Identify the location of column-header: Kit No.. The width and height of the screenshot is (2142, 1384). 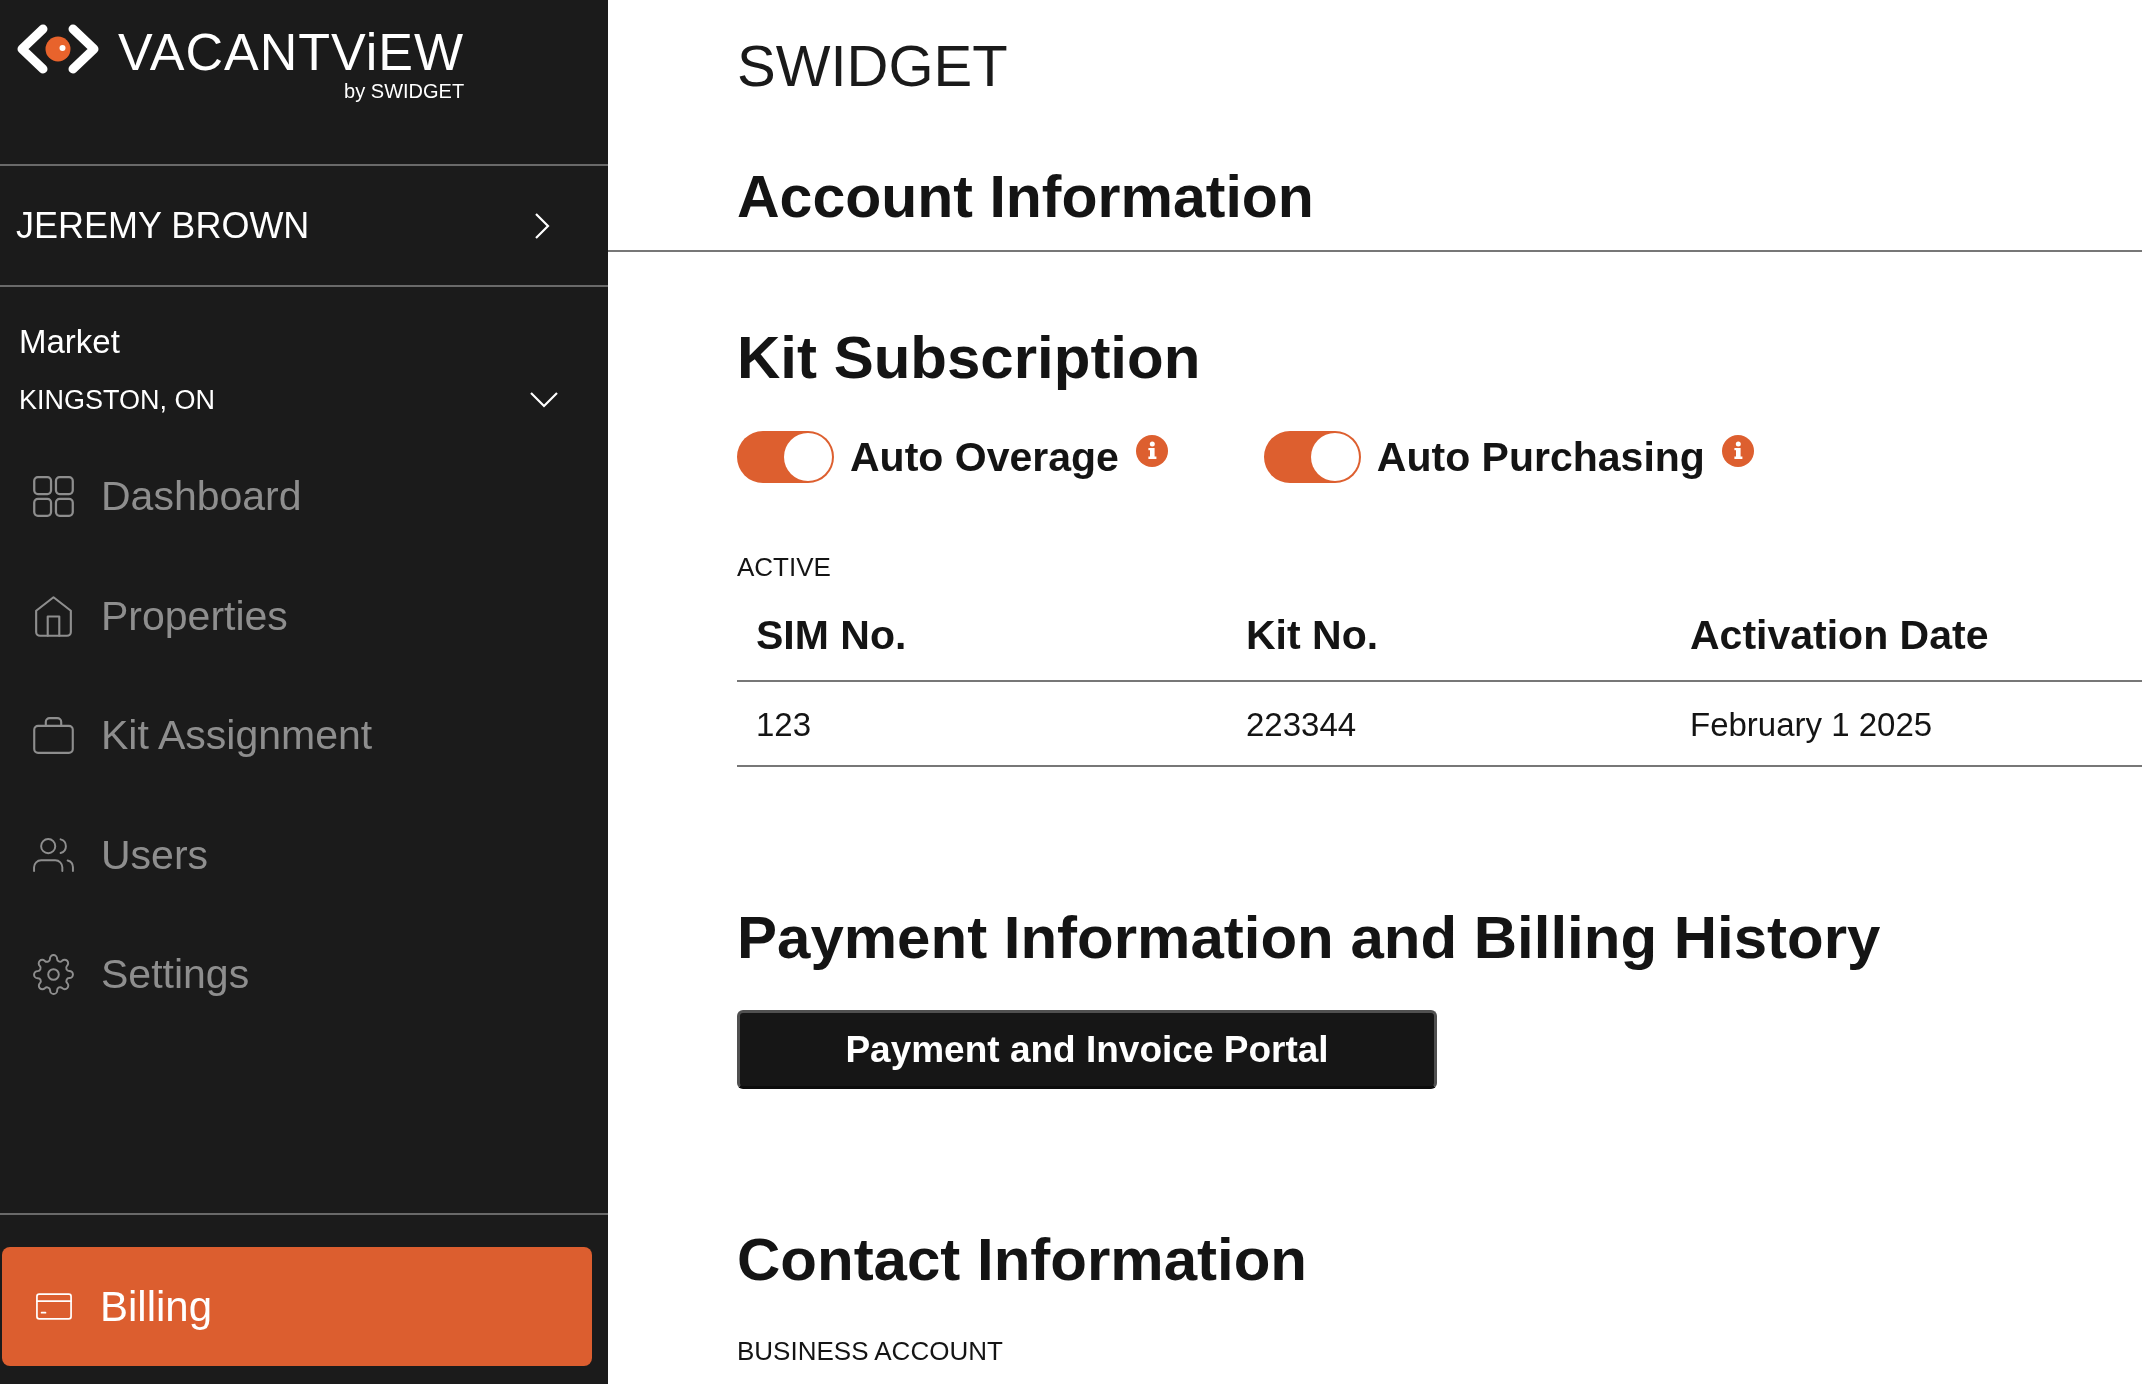
(1312, 635).